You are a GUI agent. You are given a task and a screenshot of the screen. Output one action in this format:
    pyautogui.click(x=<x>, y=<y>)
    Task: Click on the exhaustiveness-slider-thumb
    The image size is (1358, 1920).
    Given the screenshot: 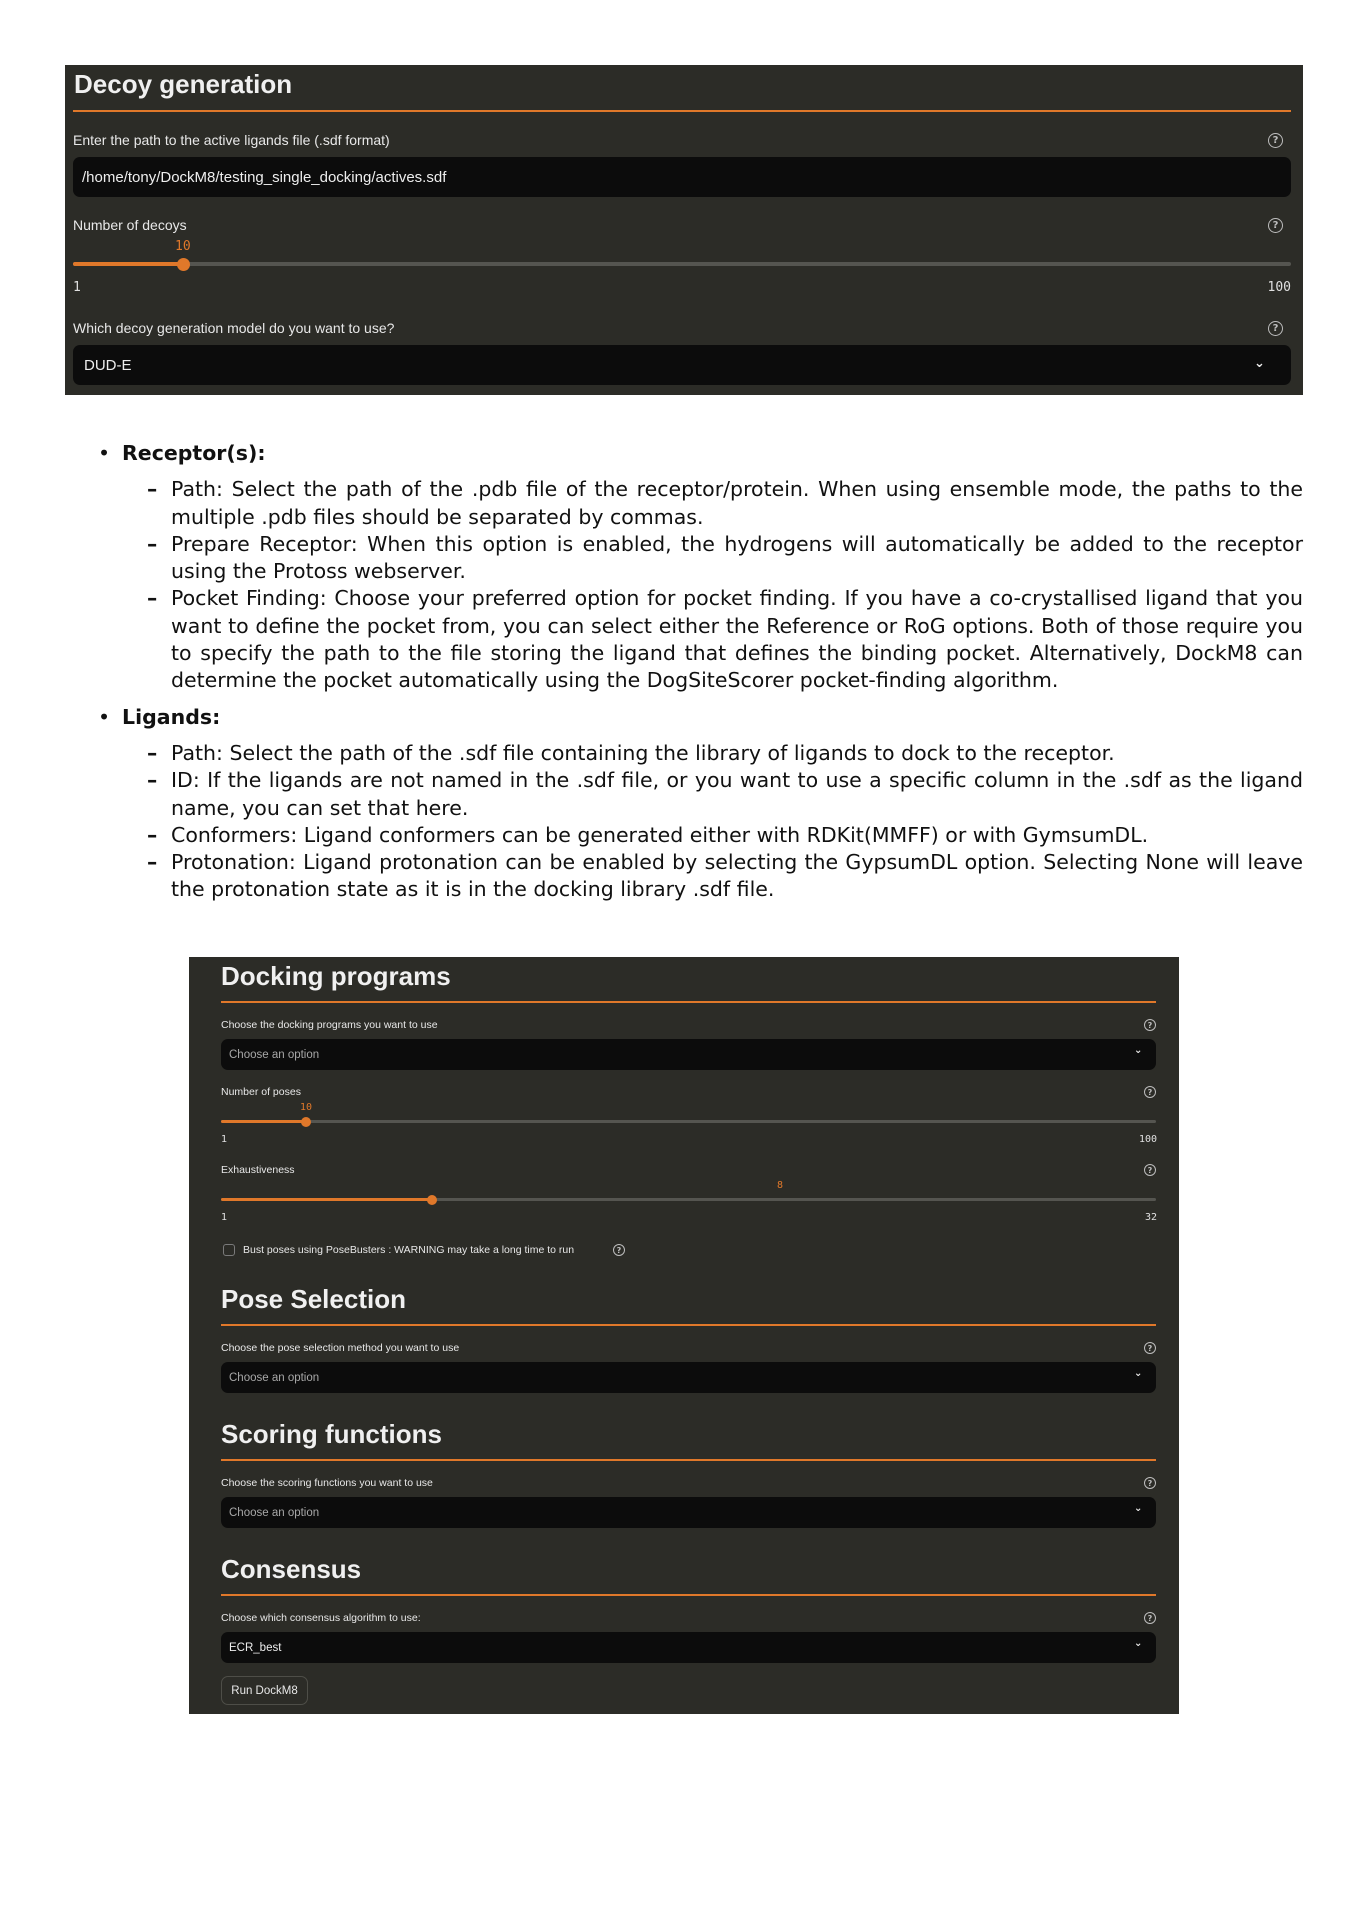 What is the action you would take?
    pyautogui.click(x=432, y=1199)
    